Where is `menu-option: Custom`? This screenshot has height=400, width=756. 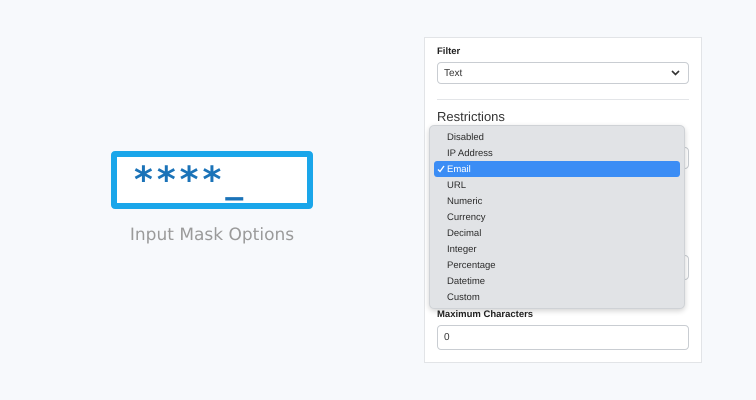
menu-option: Custom is located at coordinates (557, 297).